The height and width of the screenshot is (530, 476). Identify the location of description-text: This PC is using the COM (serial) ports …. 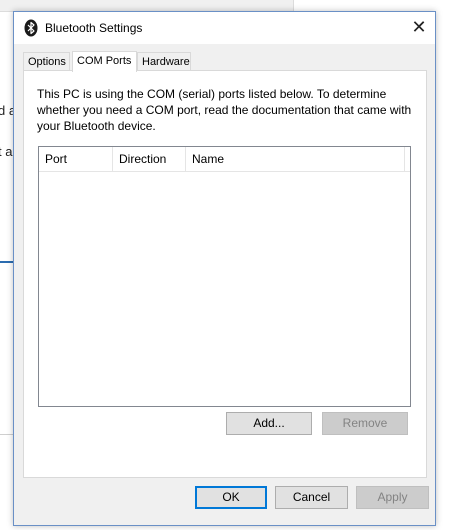
(224, 110).